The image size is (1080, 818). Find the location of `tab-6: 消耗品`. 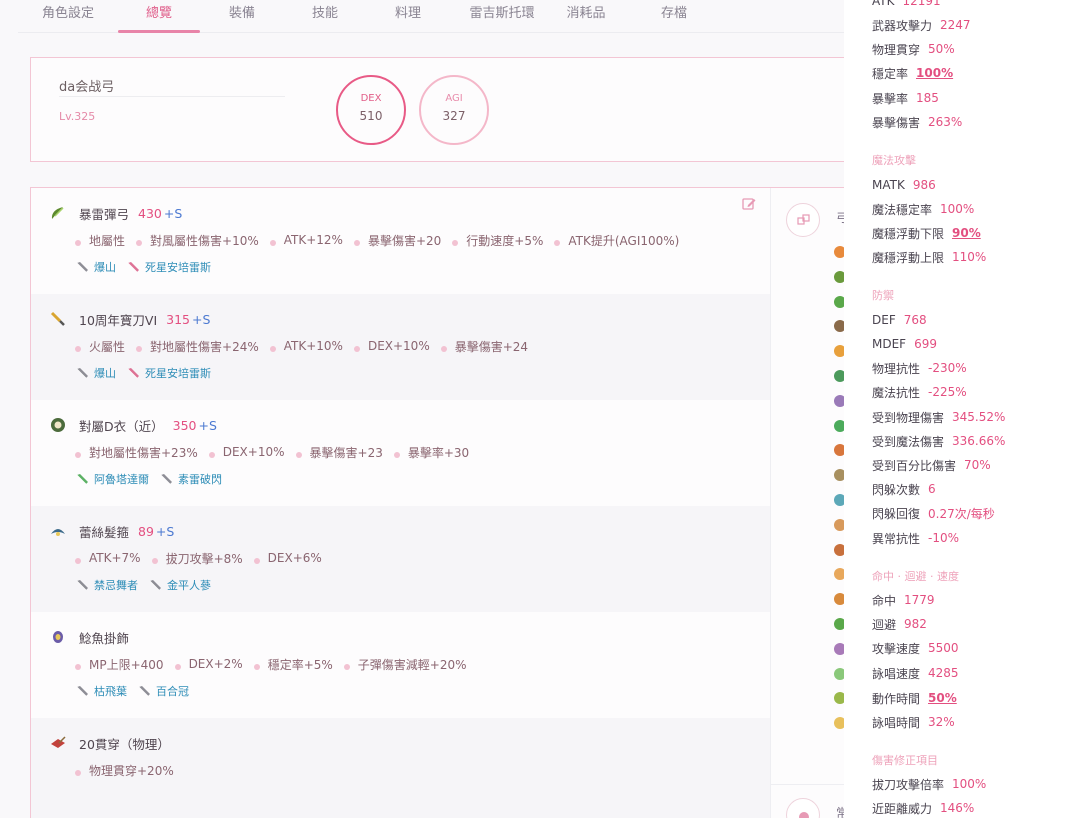

tab-6: 消耗品 is located at coordinates (586, 16).